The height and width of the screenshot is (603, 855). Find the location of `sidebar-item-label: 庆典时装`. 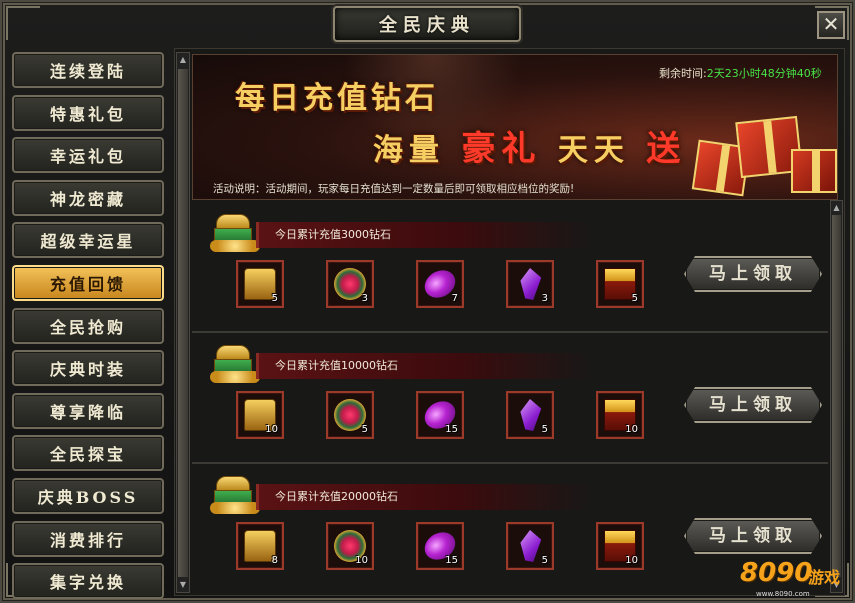

sidebar-item-label: 庆典时装 is located at coordinates (87, 370).